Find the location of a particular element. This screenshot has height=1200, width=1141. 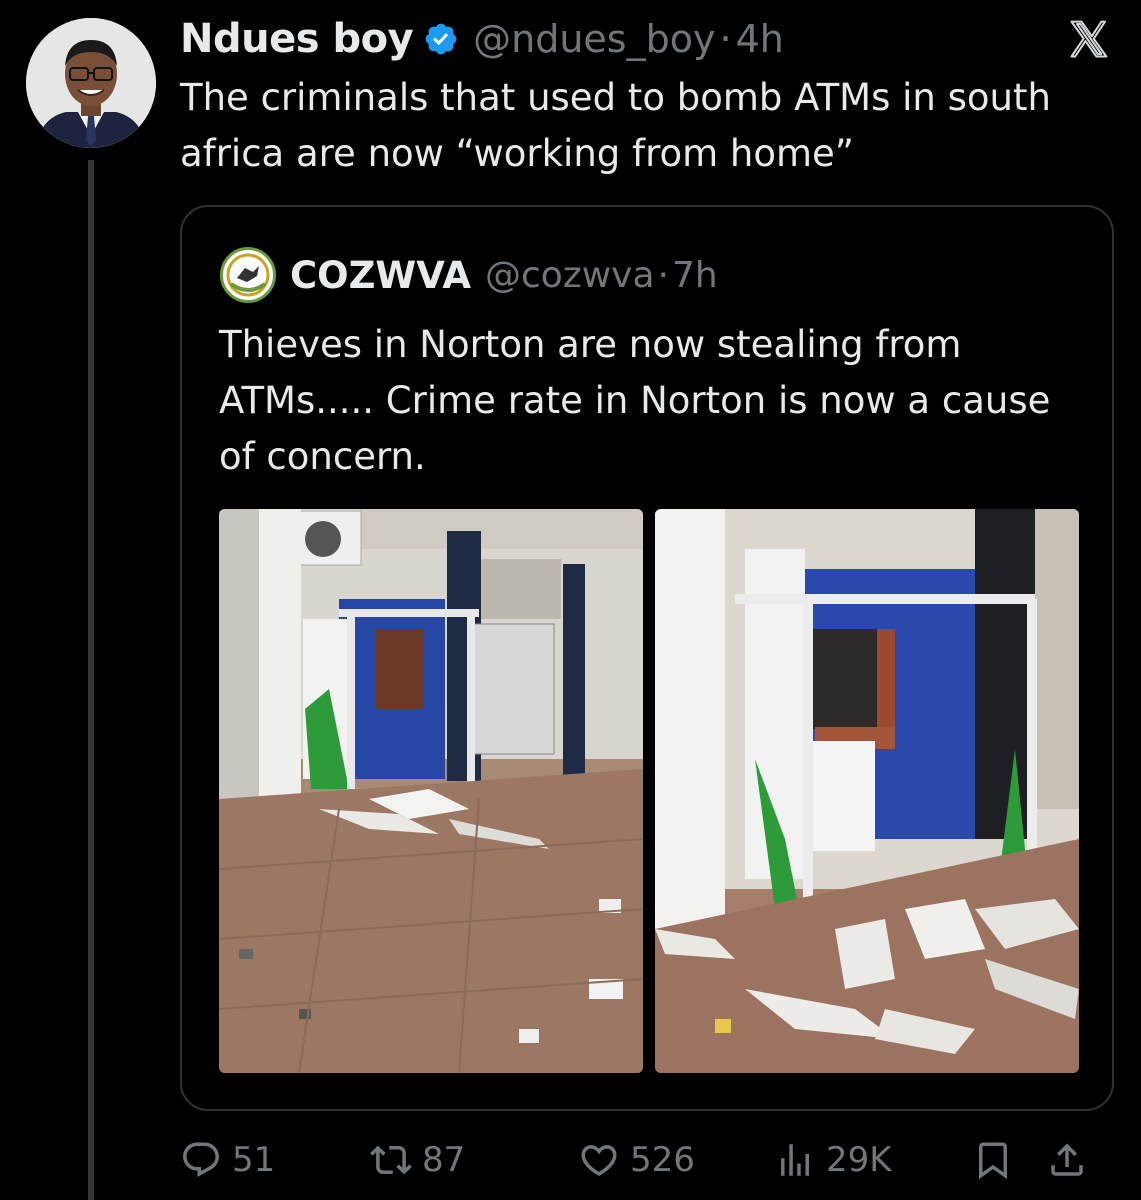

share-button is located at coordinates (1067, 1160).